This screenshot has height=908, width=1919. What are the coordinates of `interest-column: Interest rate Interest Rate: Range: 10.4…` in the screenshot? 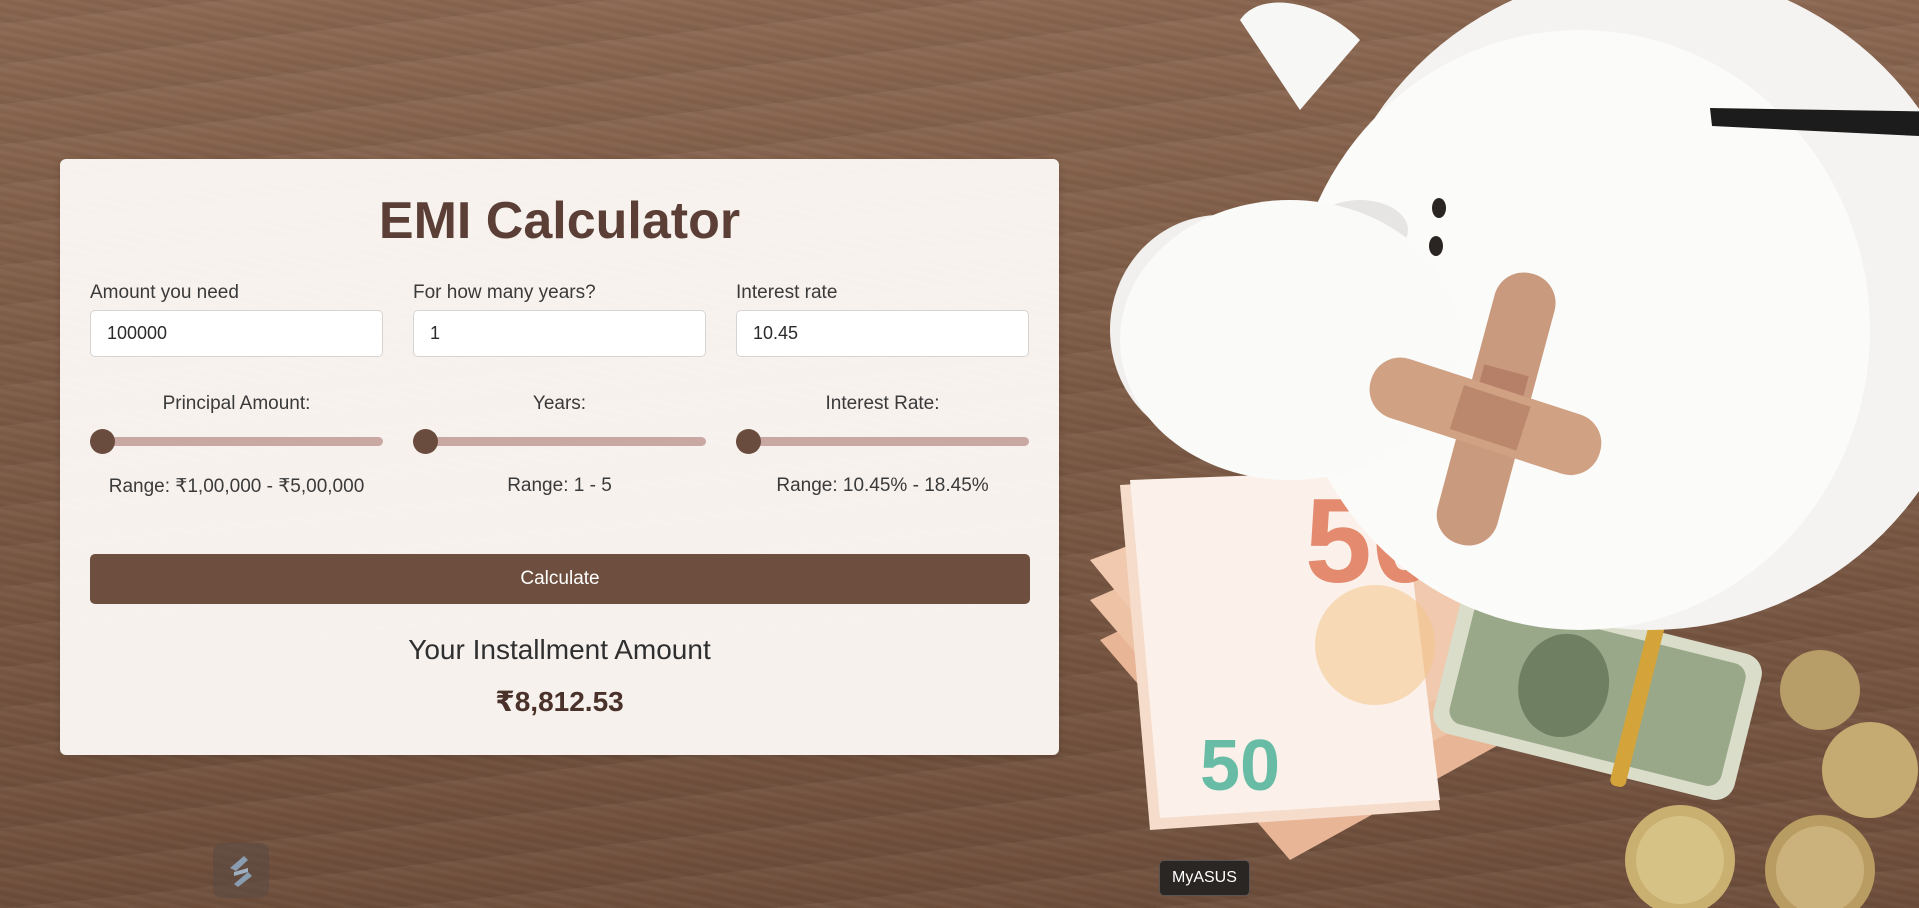 It's located at (882, 389).